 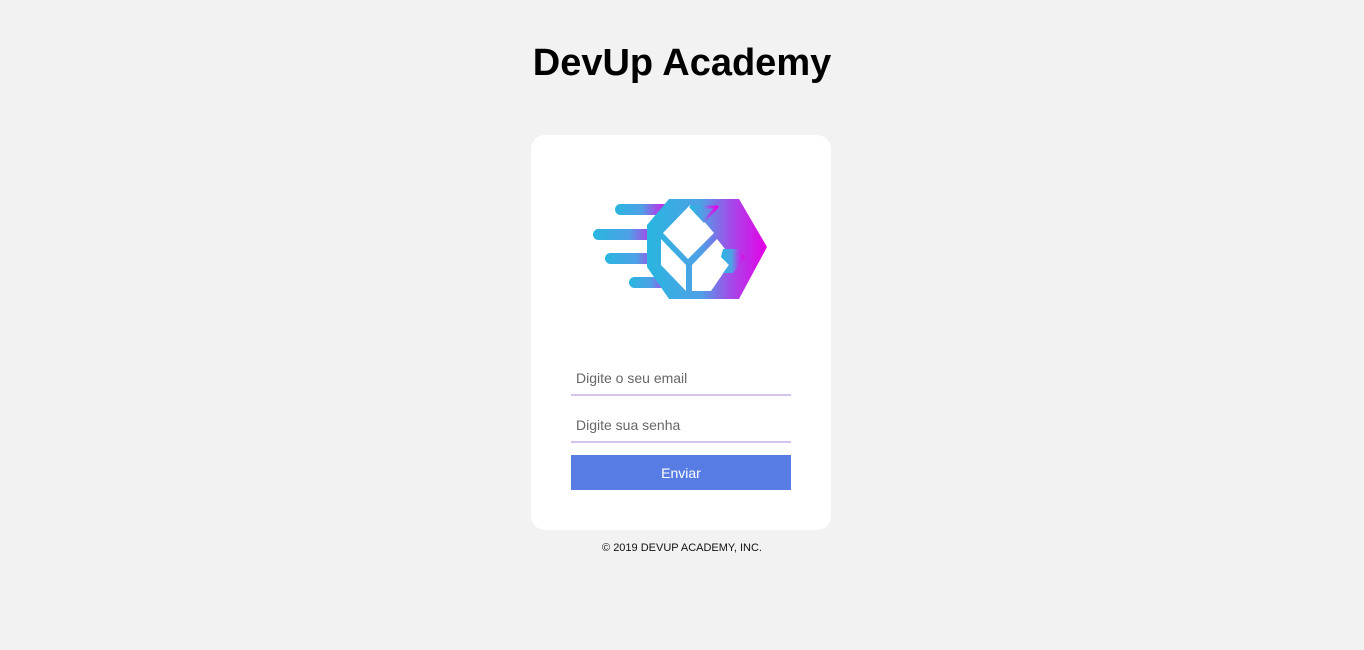 I want to click on login-card: Enviar, so click(x=681, y=332).